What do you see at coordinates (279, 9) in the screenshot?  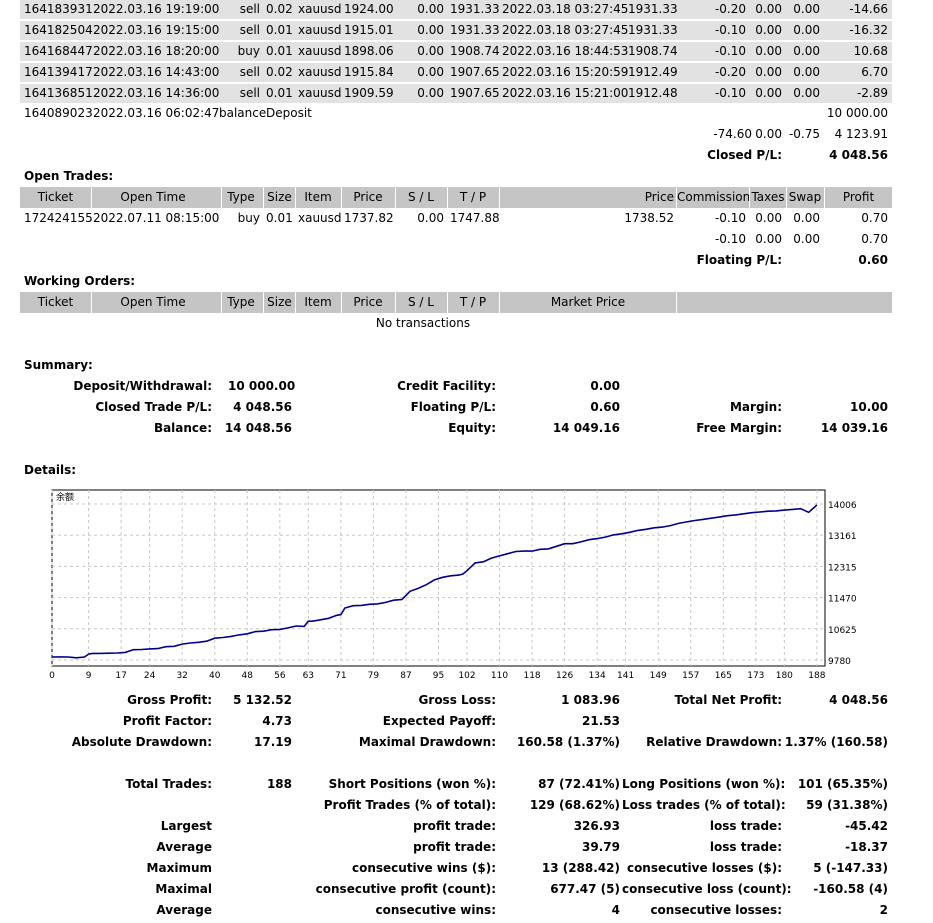 I see `size-cell: 0.02` at bounding box center [279, 9].